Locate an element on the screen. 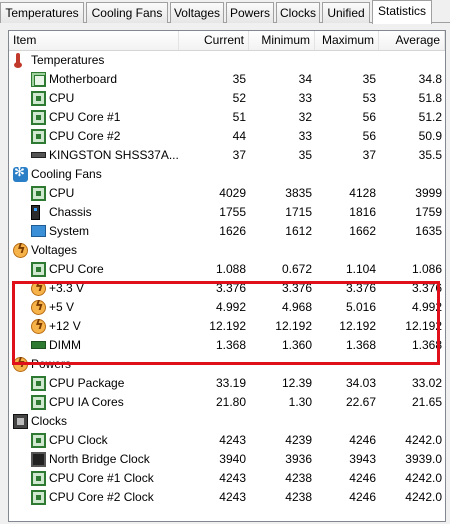 This screenshot has height=524, width=450. minimum-value: 35 is located at coordinates (305, 155).